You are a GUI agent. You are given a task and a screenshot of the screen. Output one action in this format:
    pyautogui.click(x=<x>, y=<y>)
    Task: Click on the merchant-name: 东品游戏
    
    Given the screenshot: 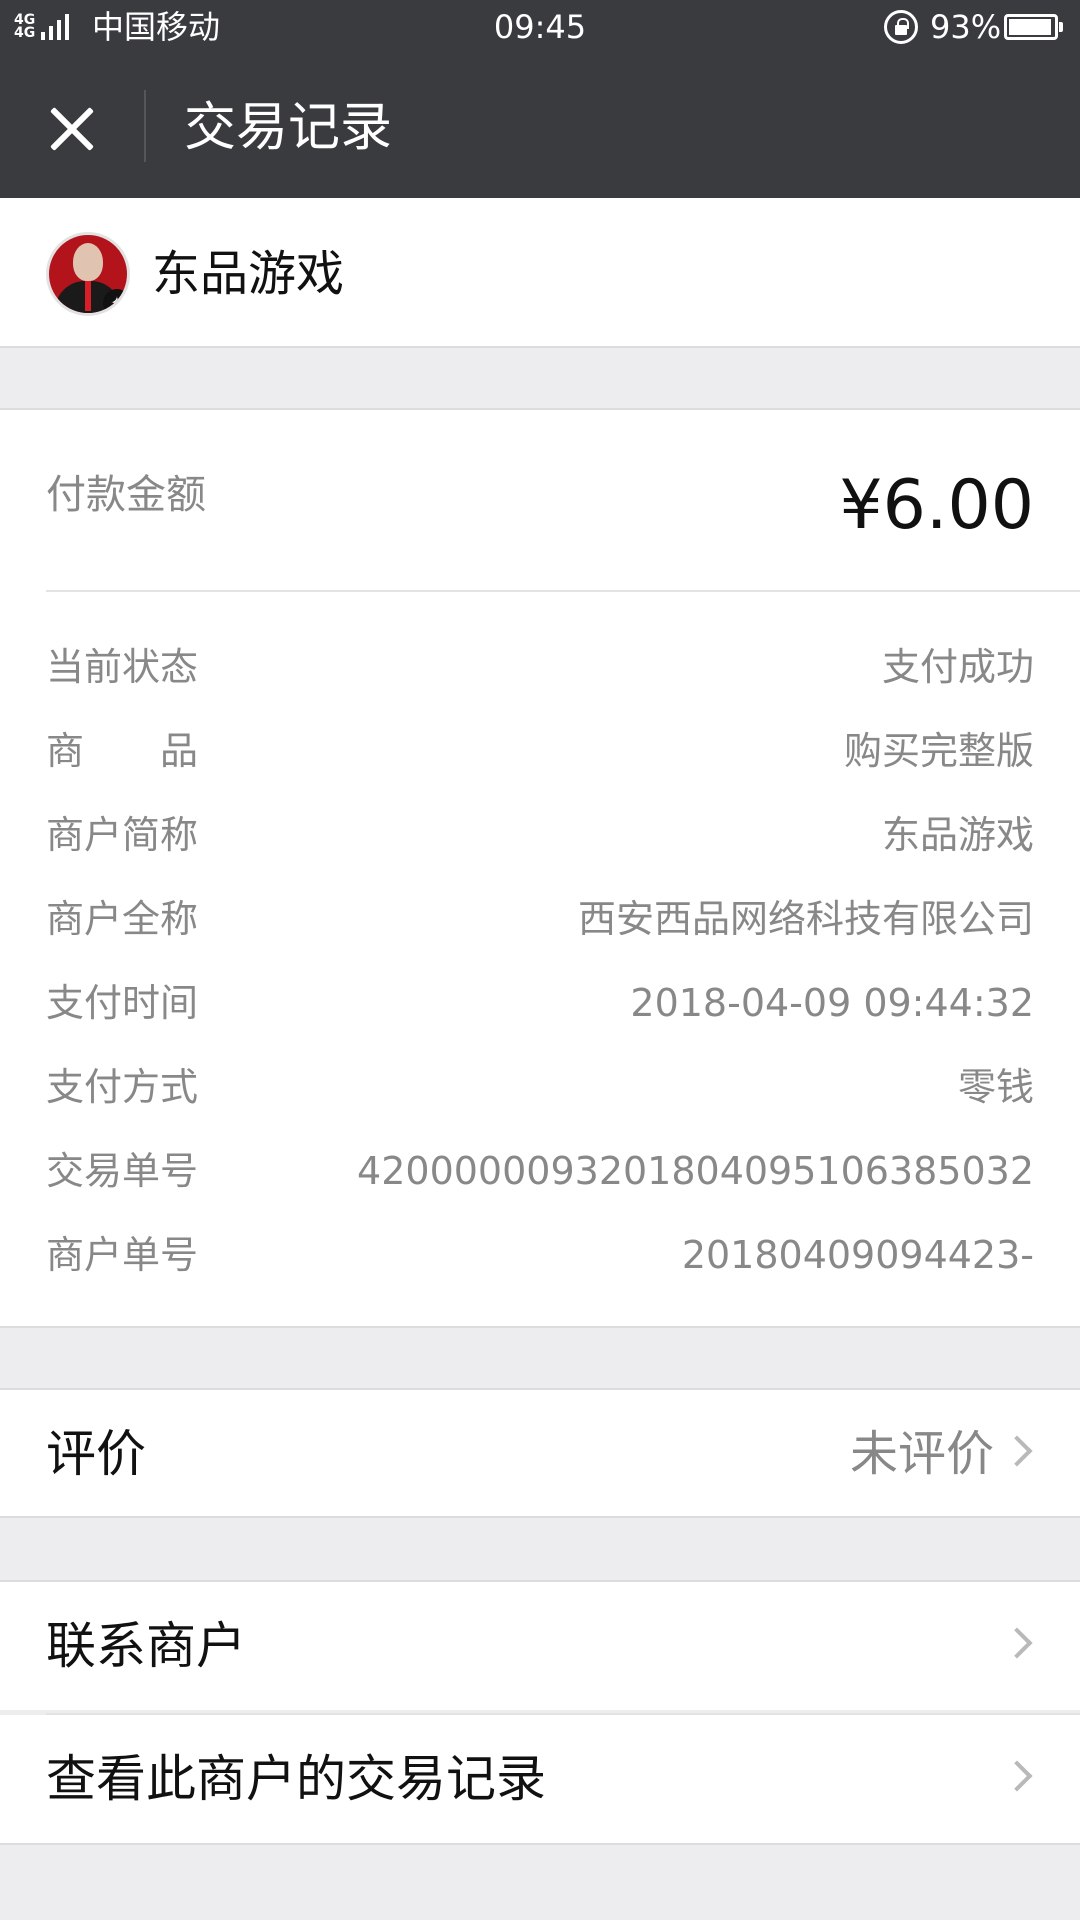 What is the action you would take?
    pyautogui.click(x=248, y=274)
    